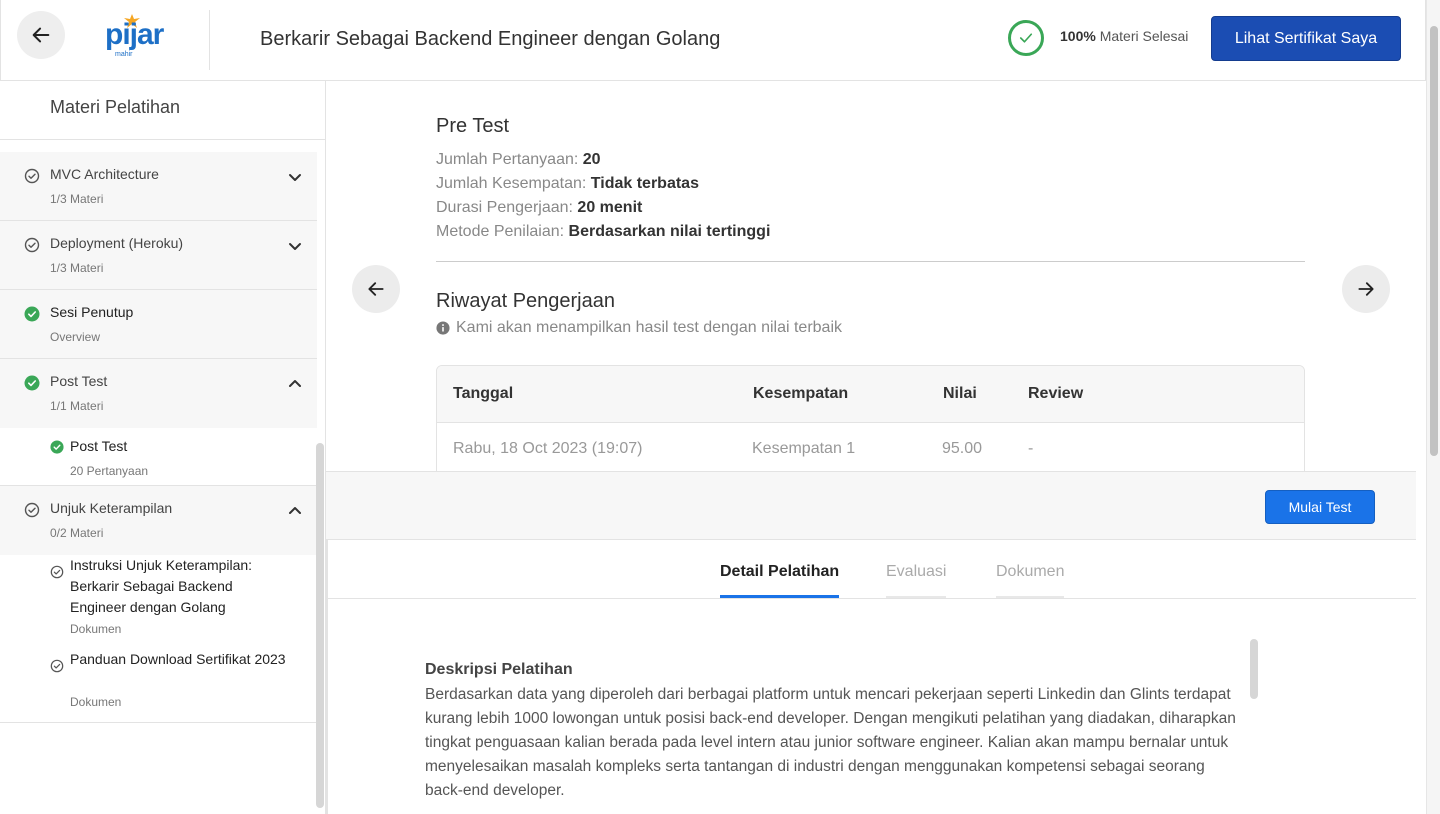 This screenshot has width=1440, height=814. Describe the element at coordinates (872, 569) in the screenshot. I see `detail-tabs: Detail Pelatihan Evaluasi Dokumen` at that location.